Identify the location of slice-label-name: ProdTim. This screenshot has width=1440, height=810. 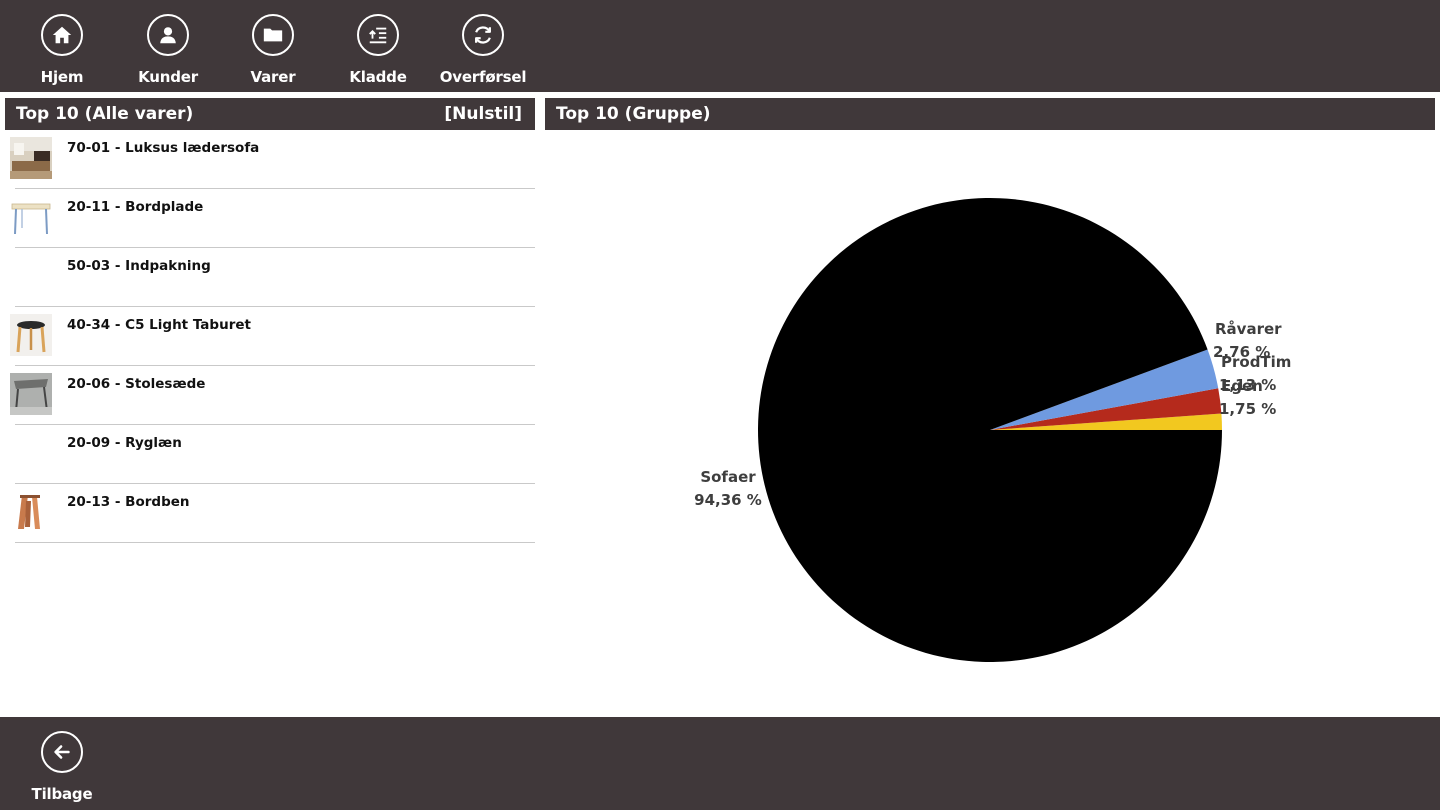
(1256, 362).